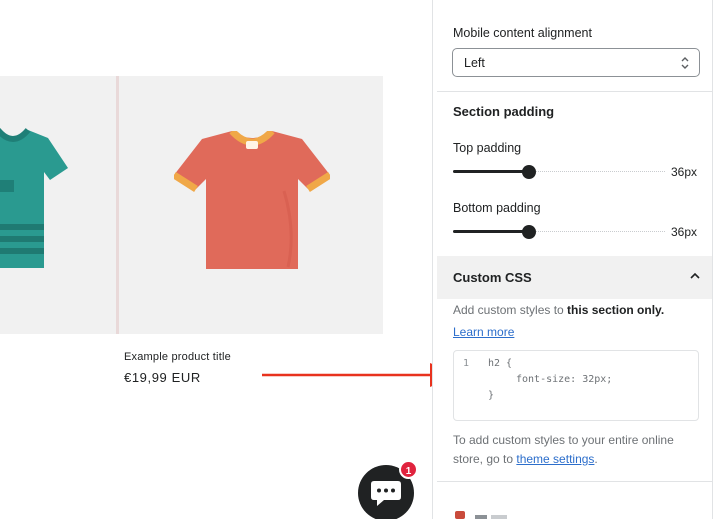  I want to click on bottom-padding-slider, so click(559, 232).